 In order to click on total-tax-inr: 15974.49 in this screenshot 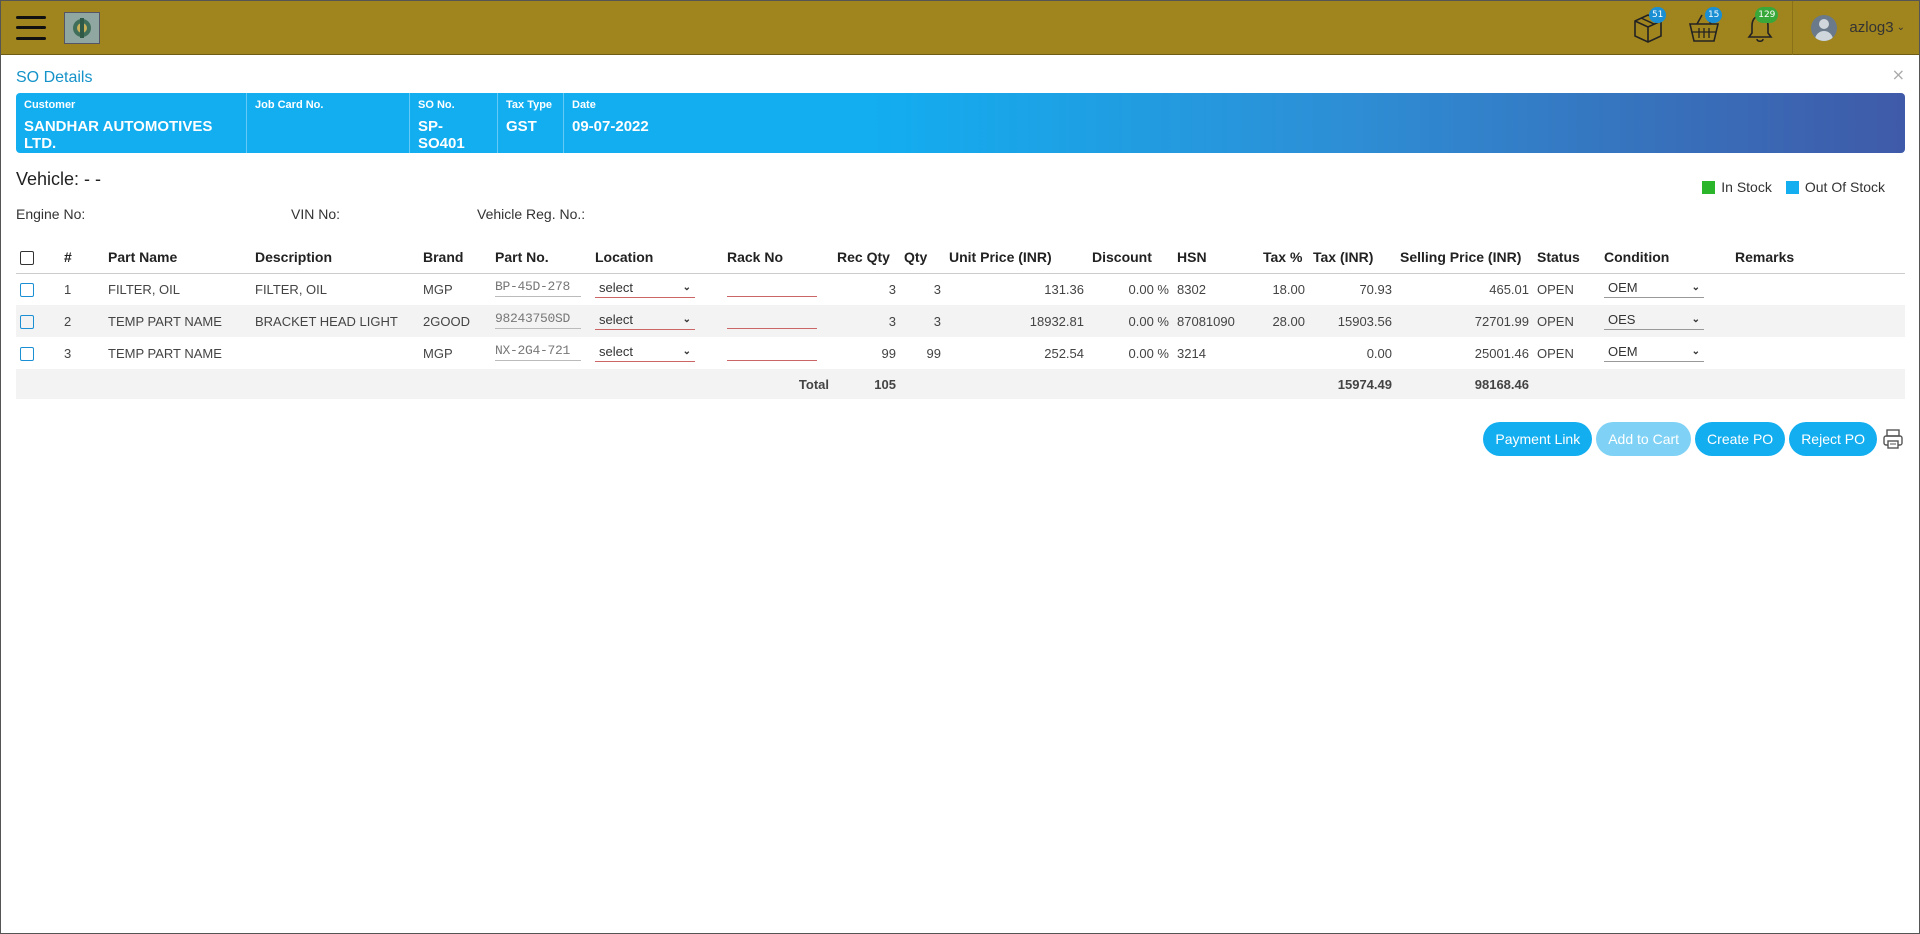, I will do `click(1352, 384)`.